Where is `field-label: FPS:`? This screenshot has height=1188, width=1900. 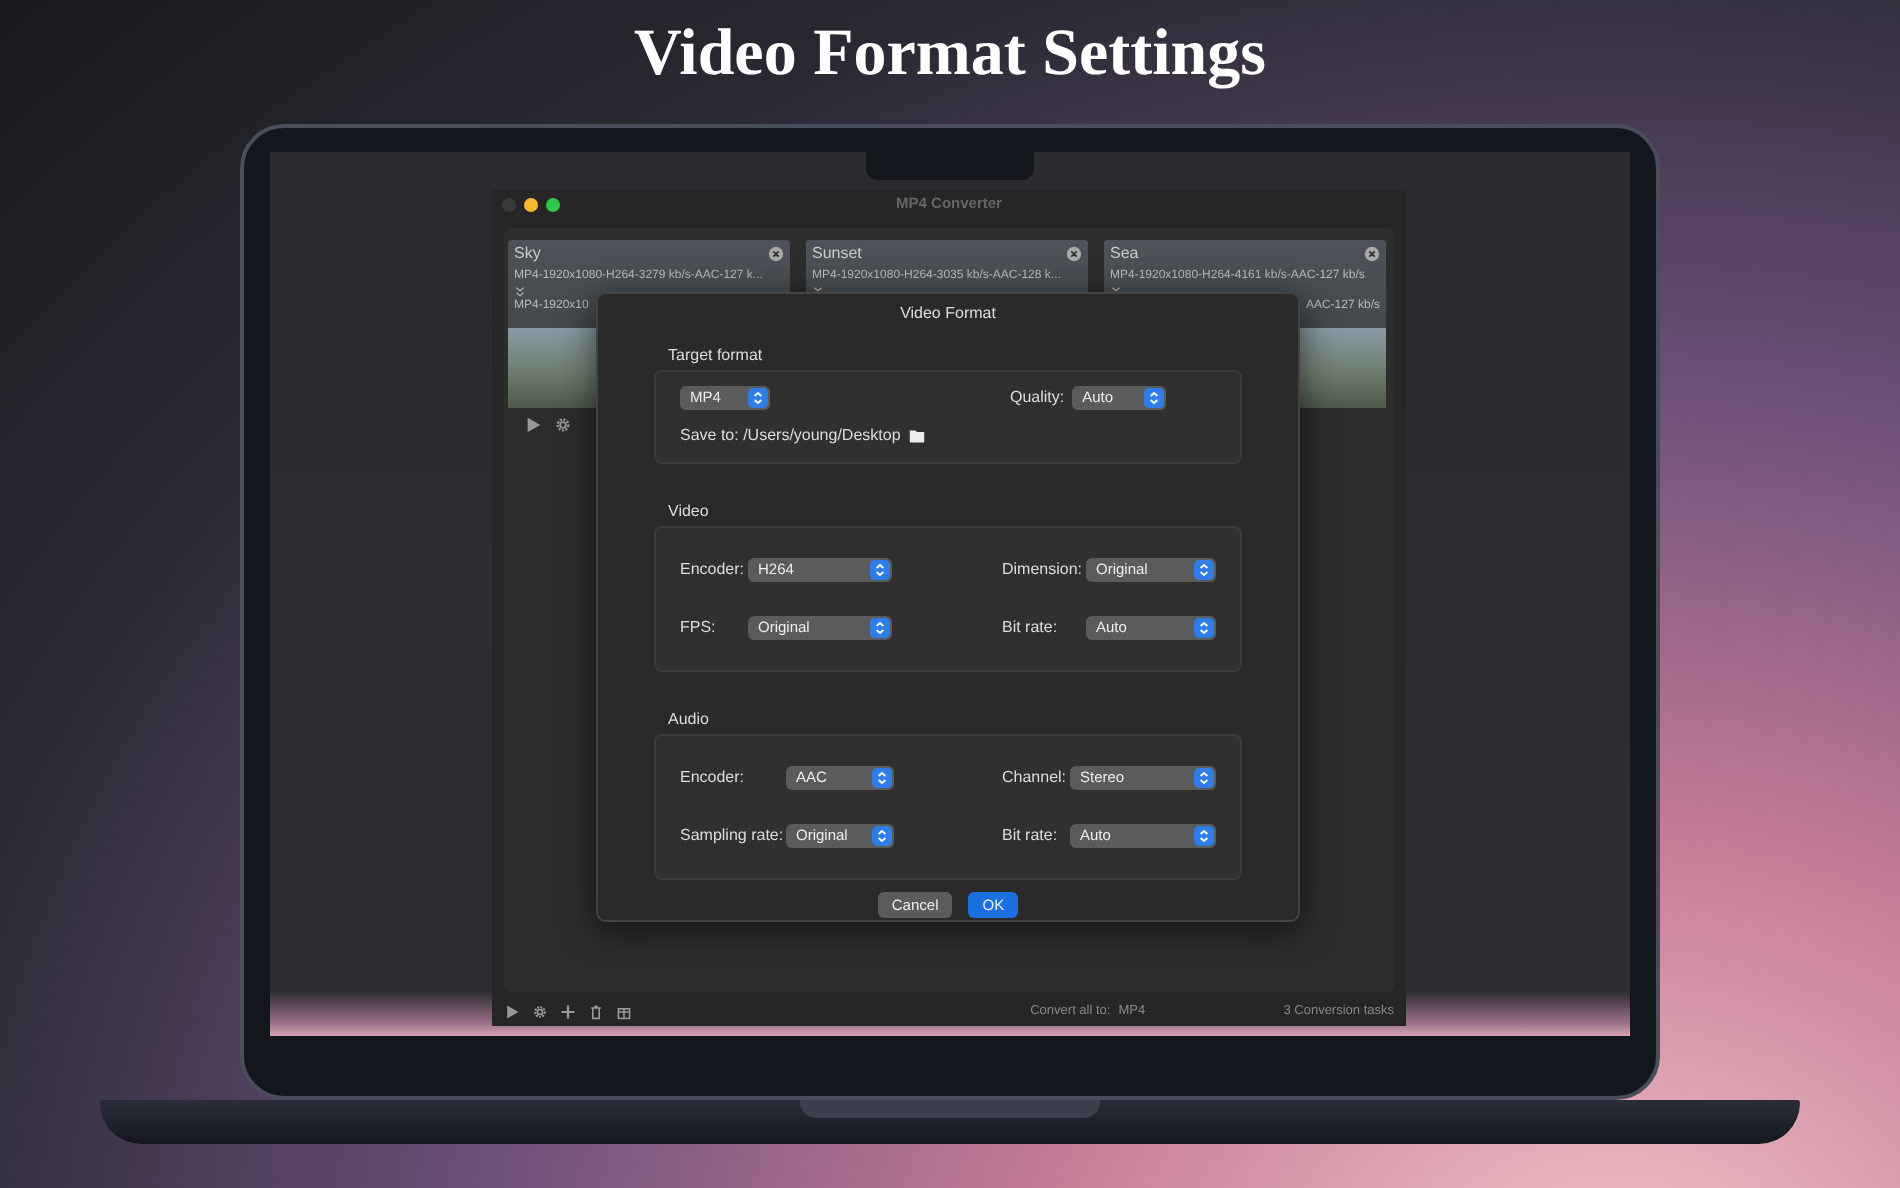 field-label: FPS: is located at coordinates (699, 628).